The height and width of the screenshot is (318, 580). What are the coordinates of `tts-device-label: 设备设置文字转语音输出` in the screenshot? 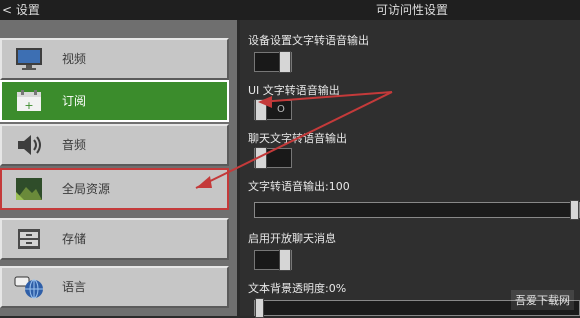 It's located at (308, 40).